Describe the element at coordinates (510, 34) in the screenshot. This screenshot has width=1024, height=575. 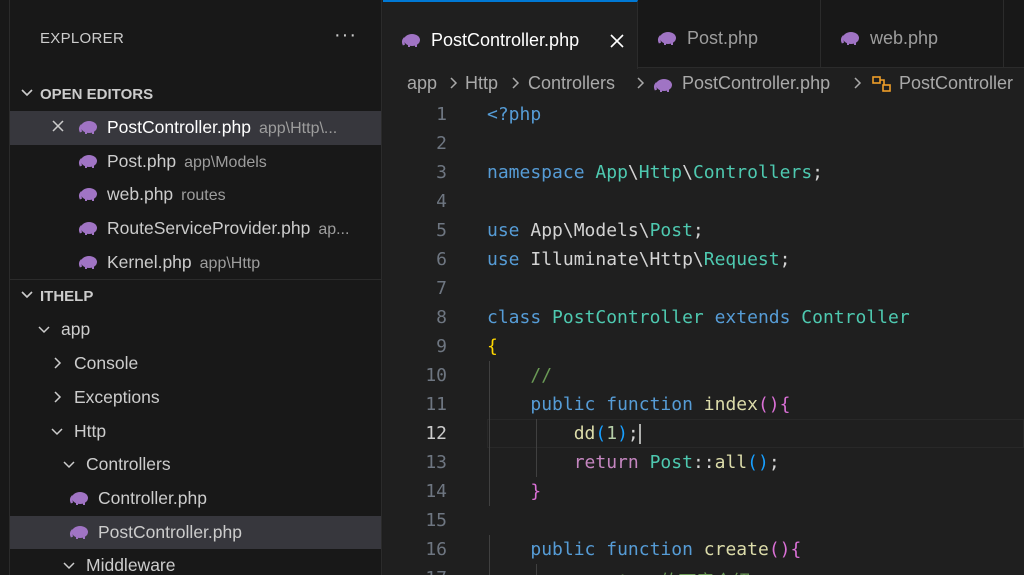
I see `tab-postcontroller: PostController.php` at that location.